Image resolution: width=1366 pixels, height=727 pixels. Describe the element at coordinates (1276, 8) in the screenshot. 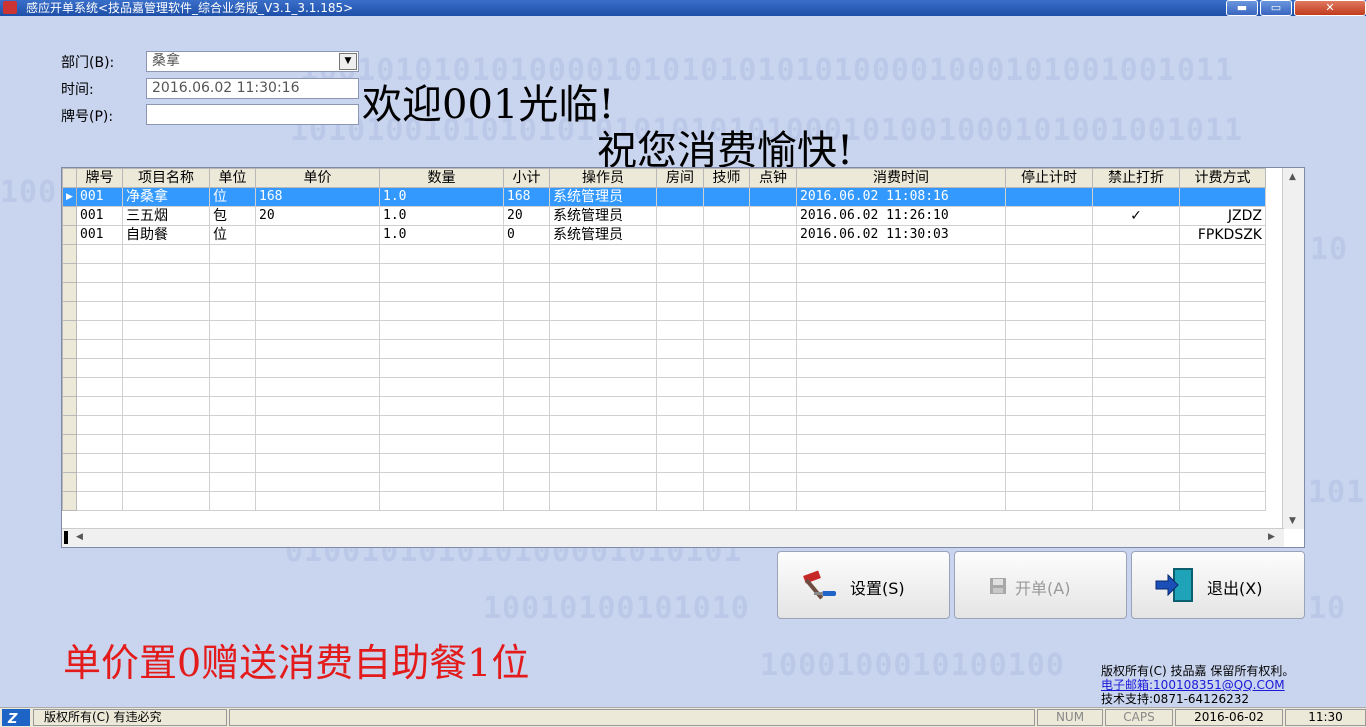

I see `maximize-button: ▭` at that location.